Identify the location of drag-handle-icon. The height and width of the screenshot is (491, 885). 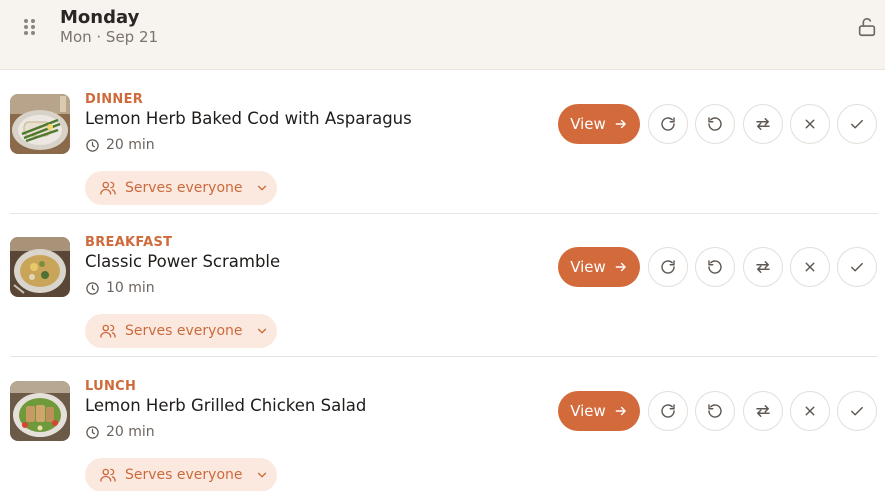
(30, 27).